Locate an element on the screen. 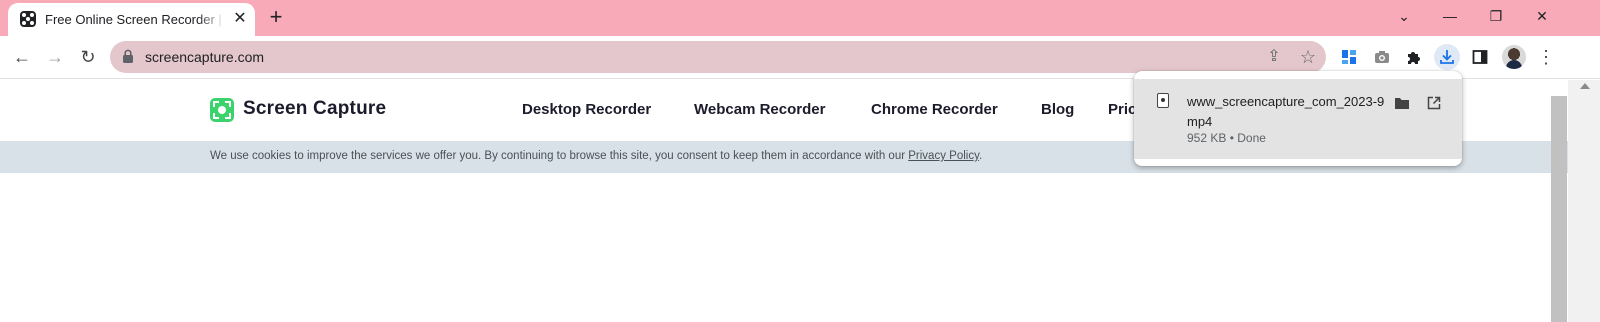 The width and height of the screenshot is (1600, 322). scrollbar-thumb is located at coordinates (1559, 209).